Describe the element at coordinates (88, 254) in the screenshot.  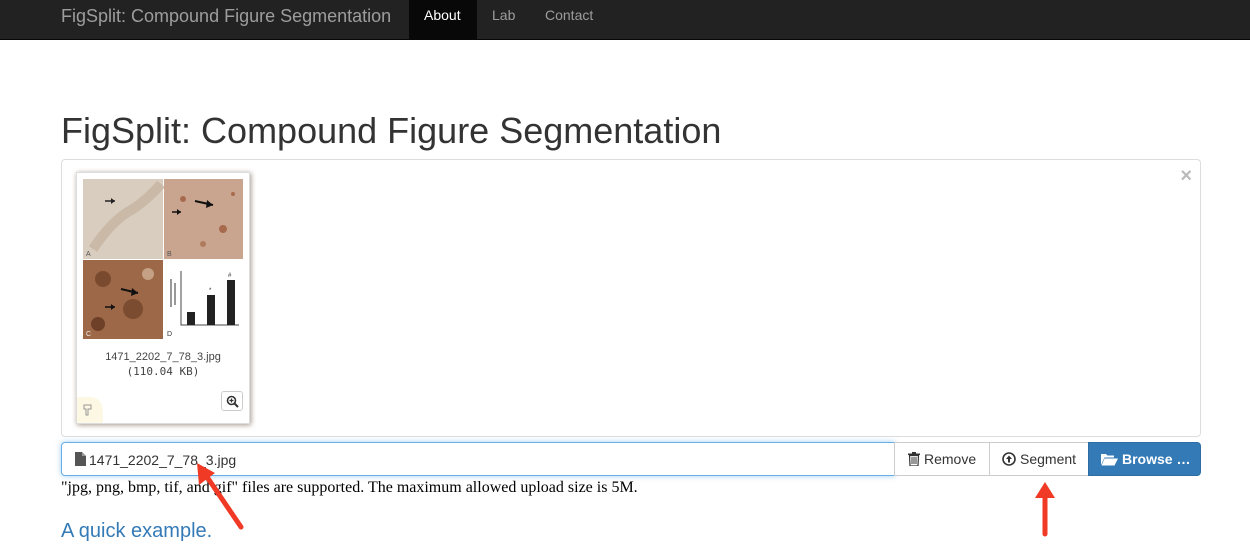
I see `panel-letter-a: A` at that location.